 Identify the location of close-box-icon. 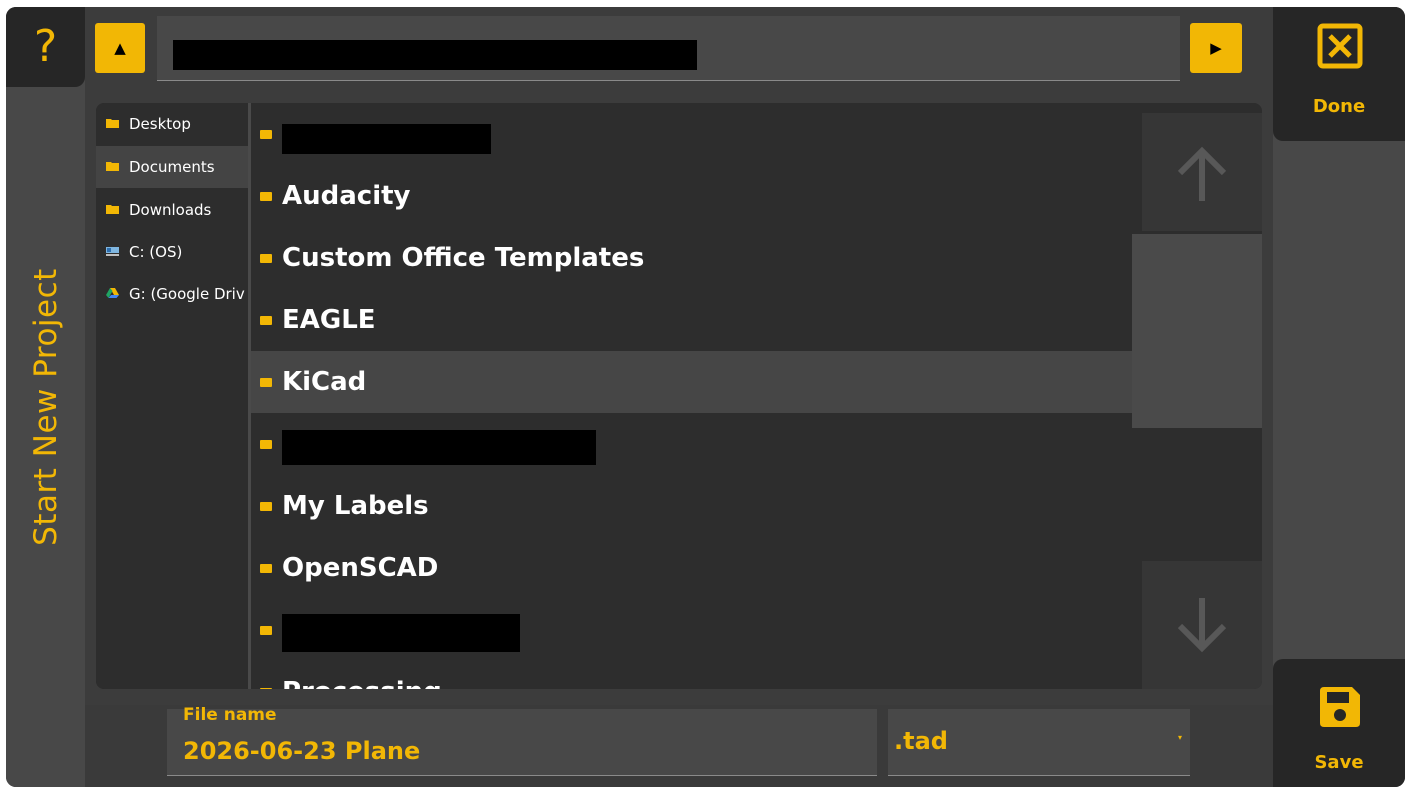
(1340, 46).